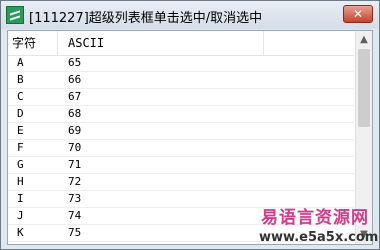 Image resolution: width=380 pixels, height=250 pixels. I want to click on chevron-up-icon: ▲, so click(364, 40).